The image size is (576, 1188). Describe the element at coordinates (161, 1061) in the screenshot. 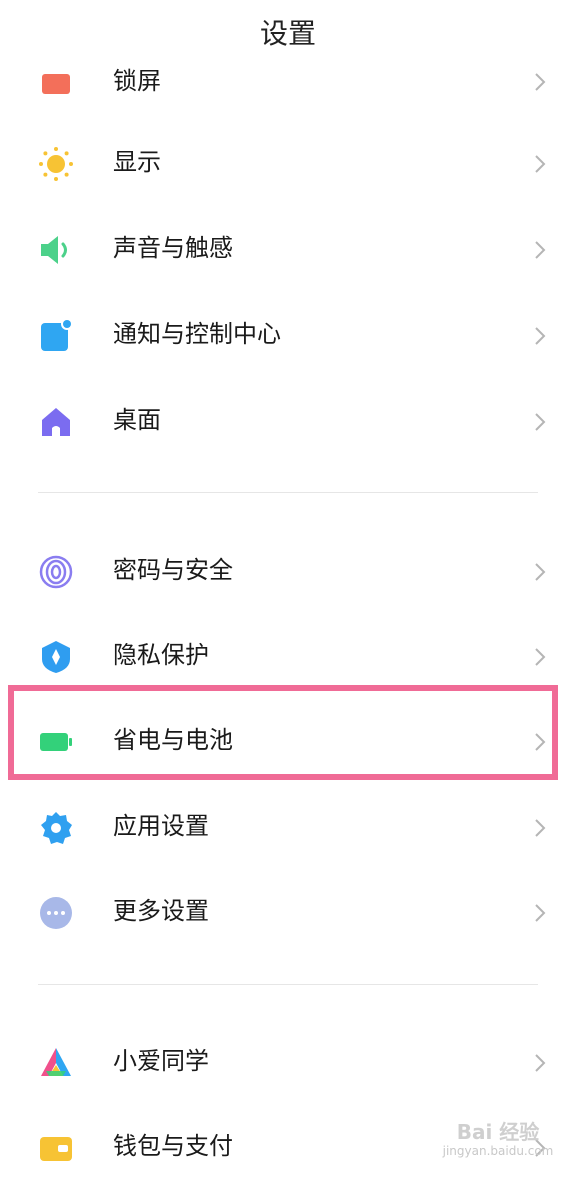

I see `settings-item-label: 小爱同学` at that location.